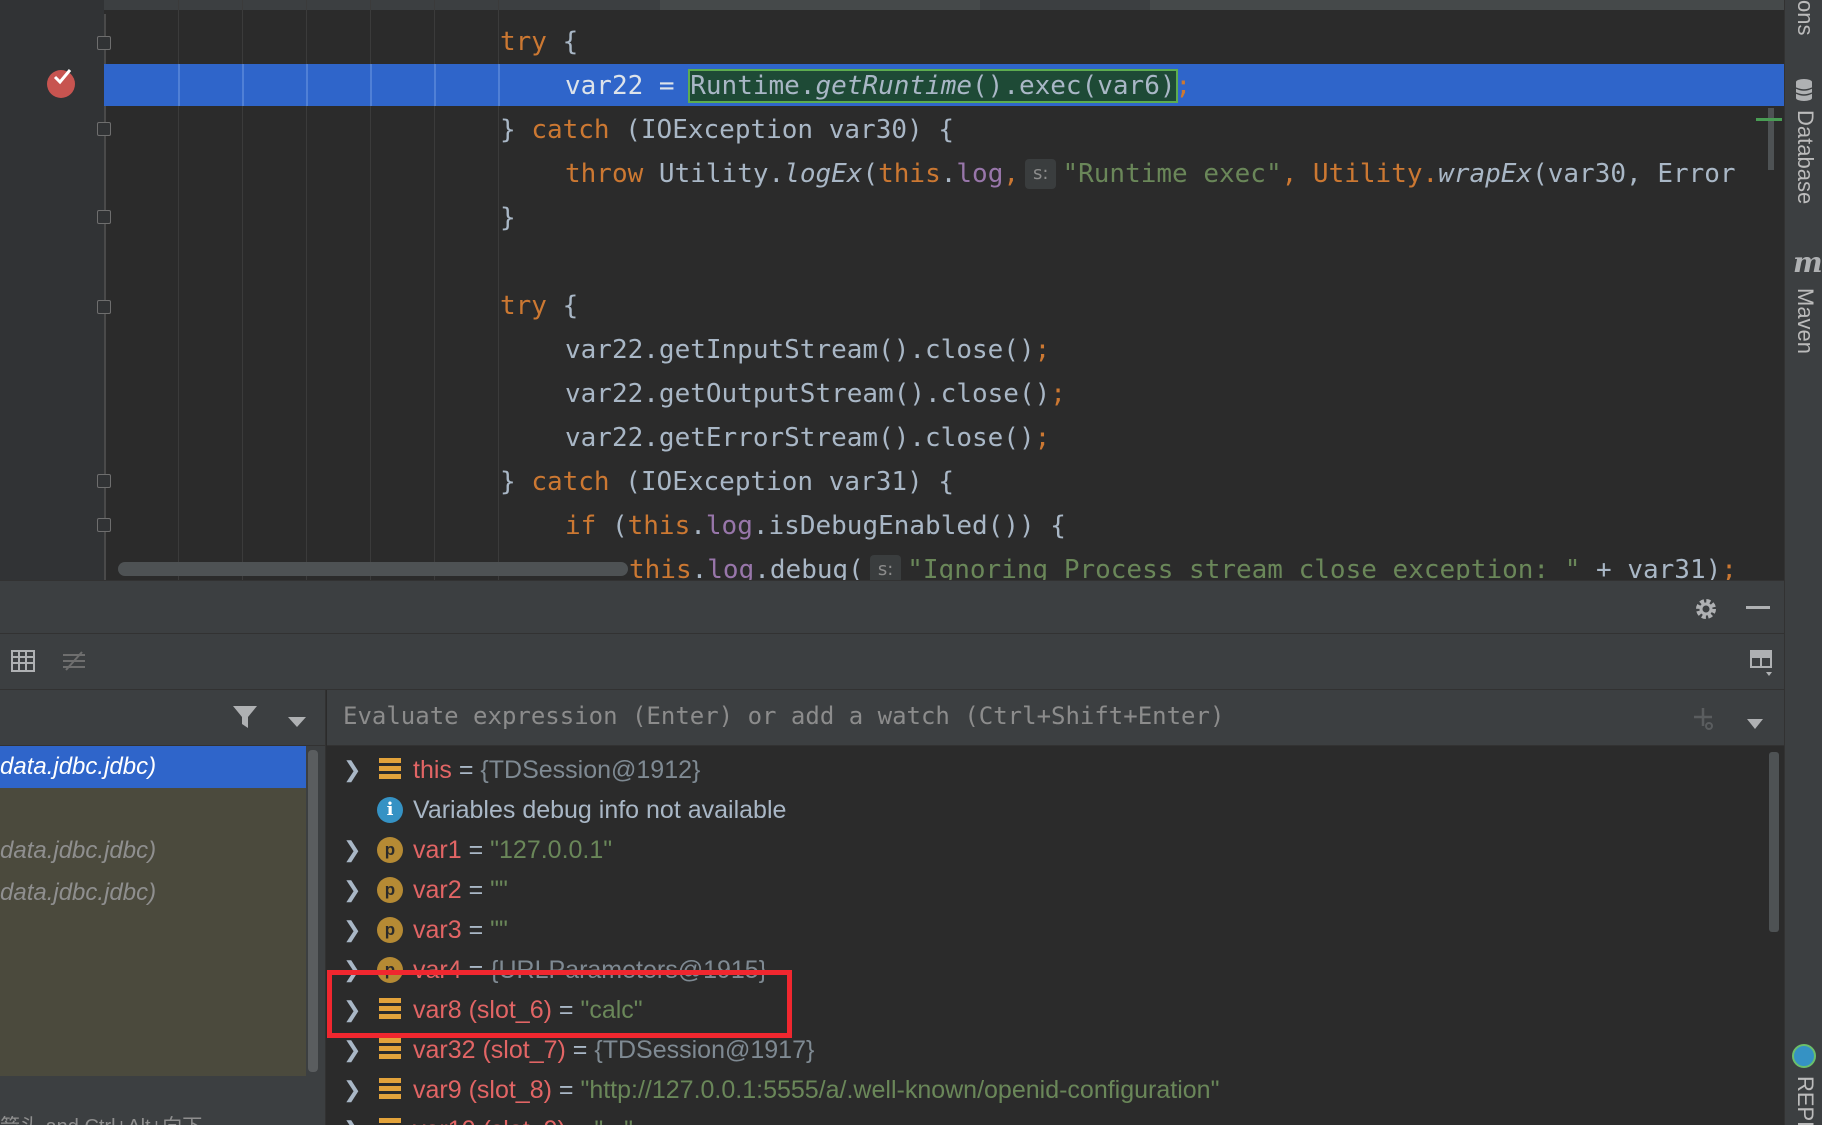 This screenshot has height=1125, width=1822. What do you see at coordinates (482, 1090) in the screenshot?
I see `variable-name: var9 (slot_8)` at bounding box center [482, 1090].